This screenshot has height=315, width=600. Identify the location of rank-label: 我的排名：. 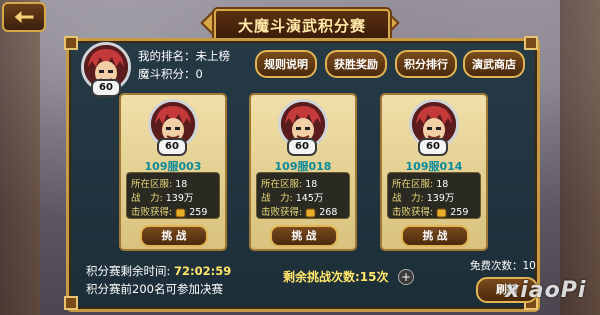
(167, 56).